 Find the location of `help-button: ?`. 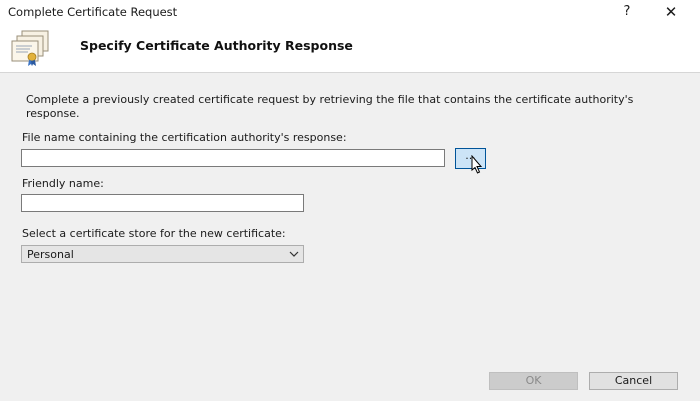

help-button: ? is located at coordinates (627, 12).